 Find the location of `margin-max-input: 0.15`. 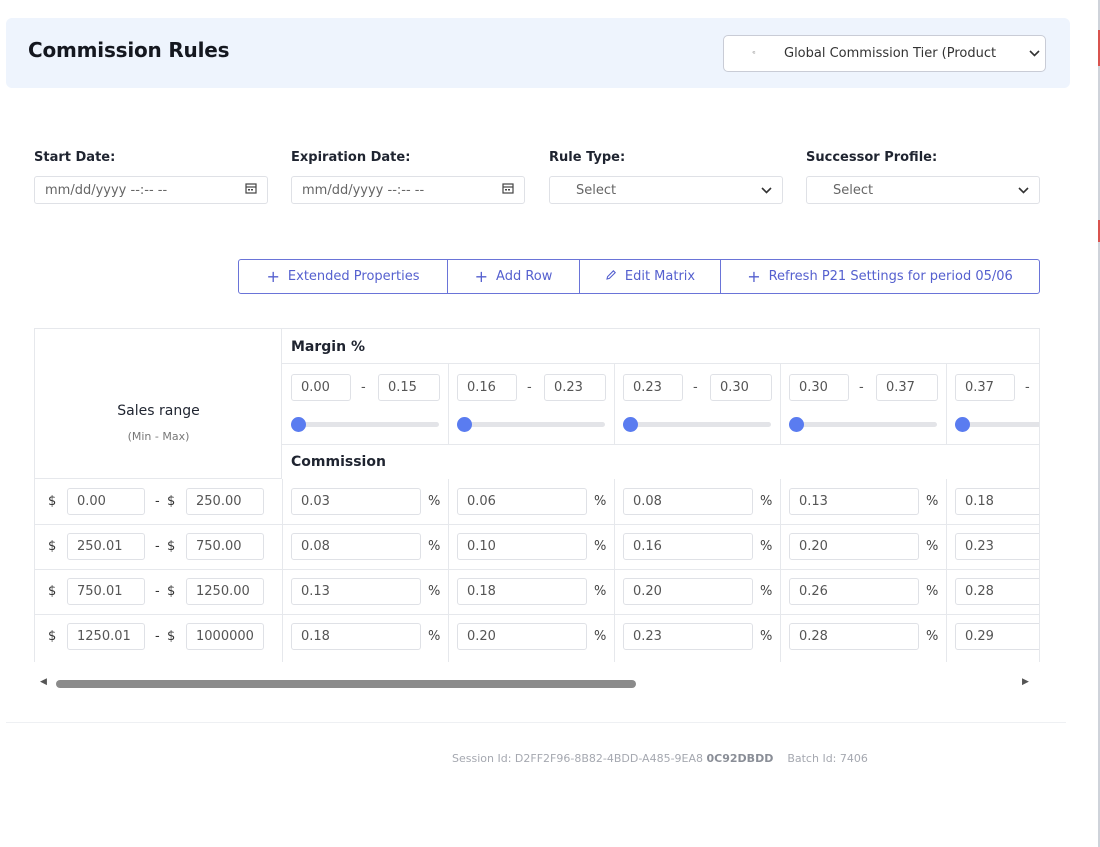

margin-max-input: 0.15 is located at coordinates (409, 387).